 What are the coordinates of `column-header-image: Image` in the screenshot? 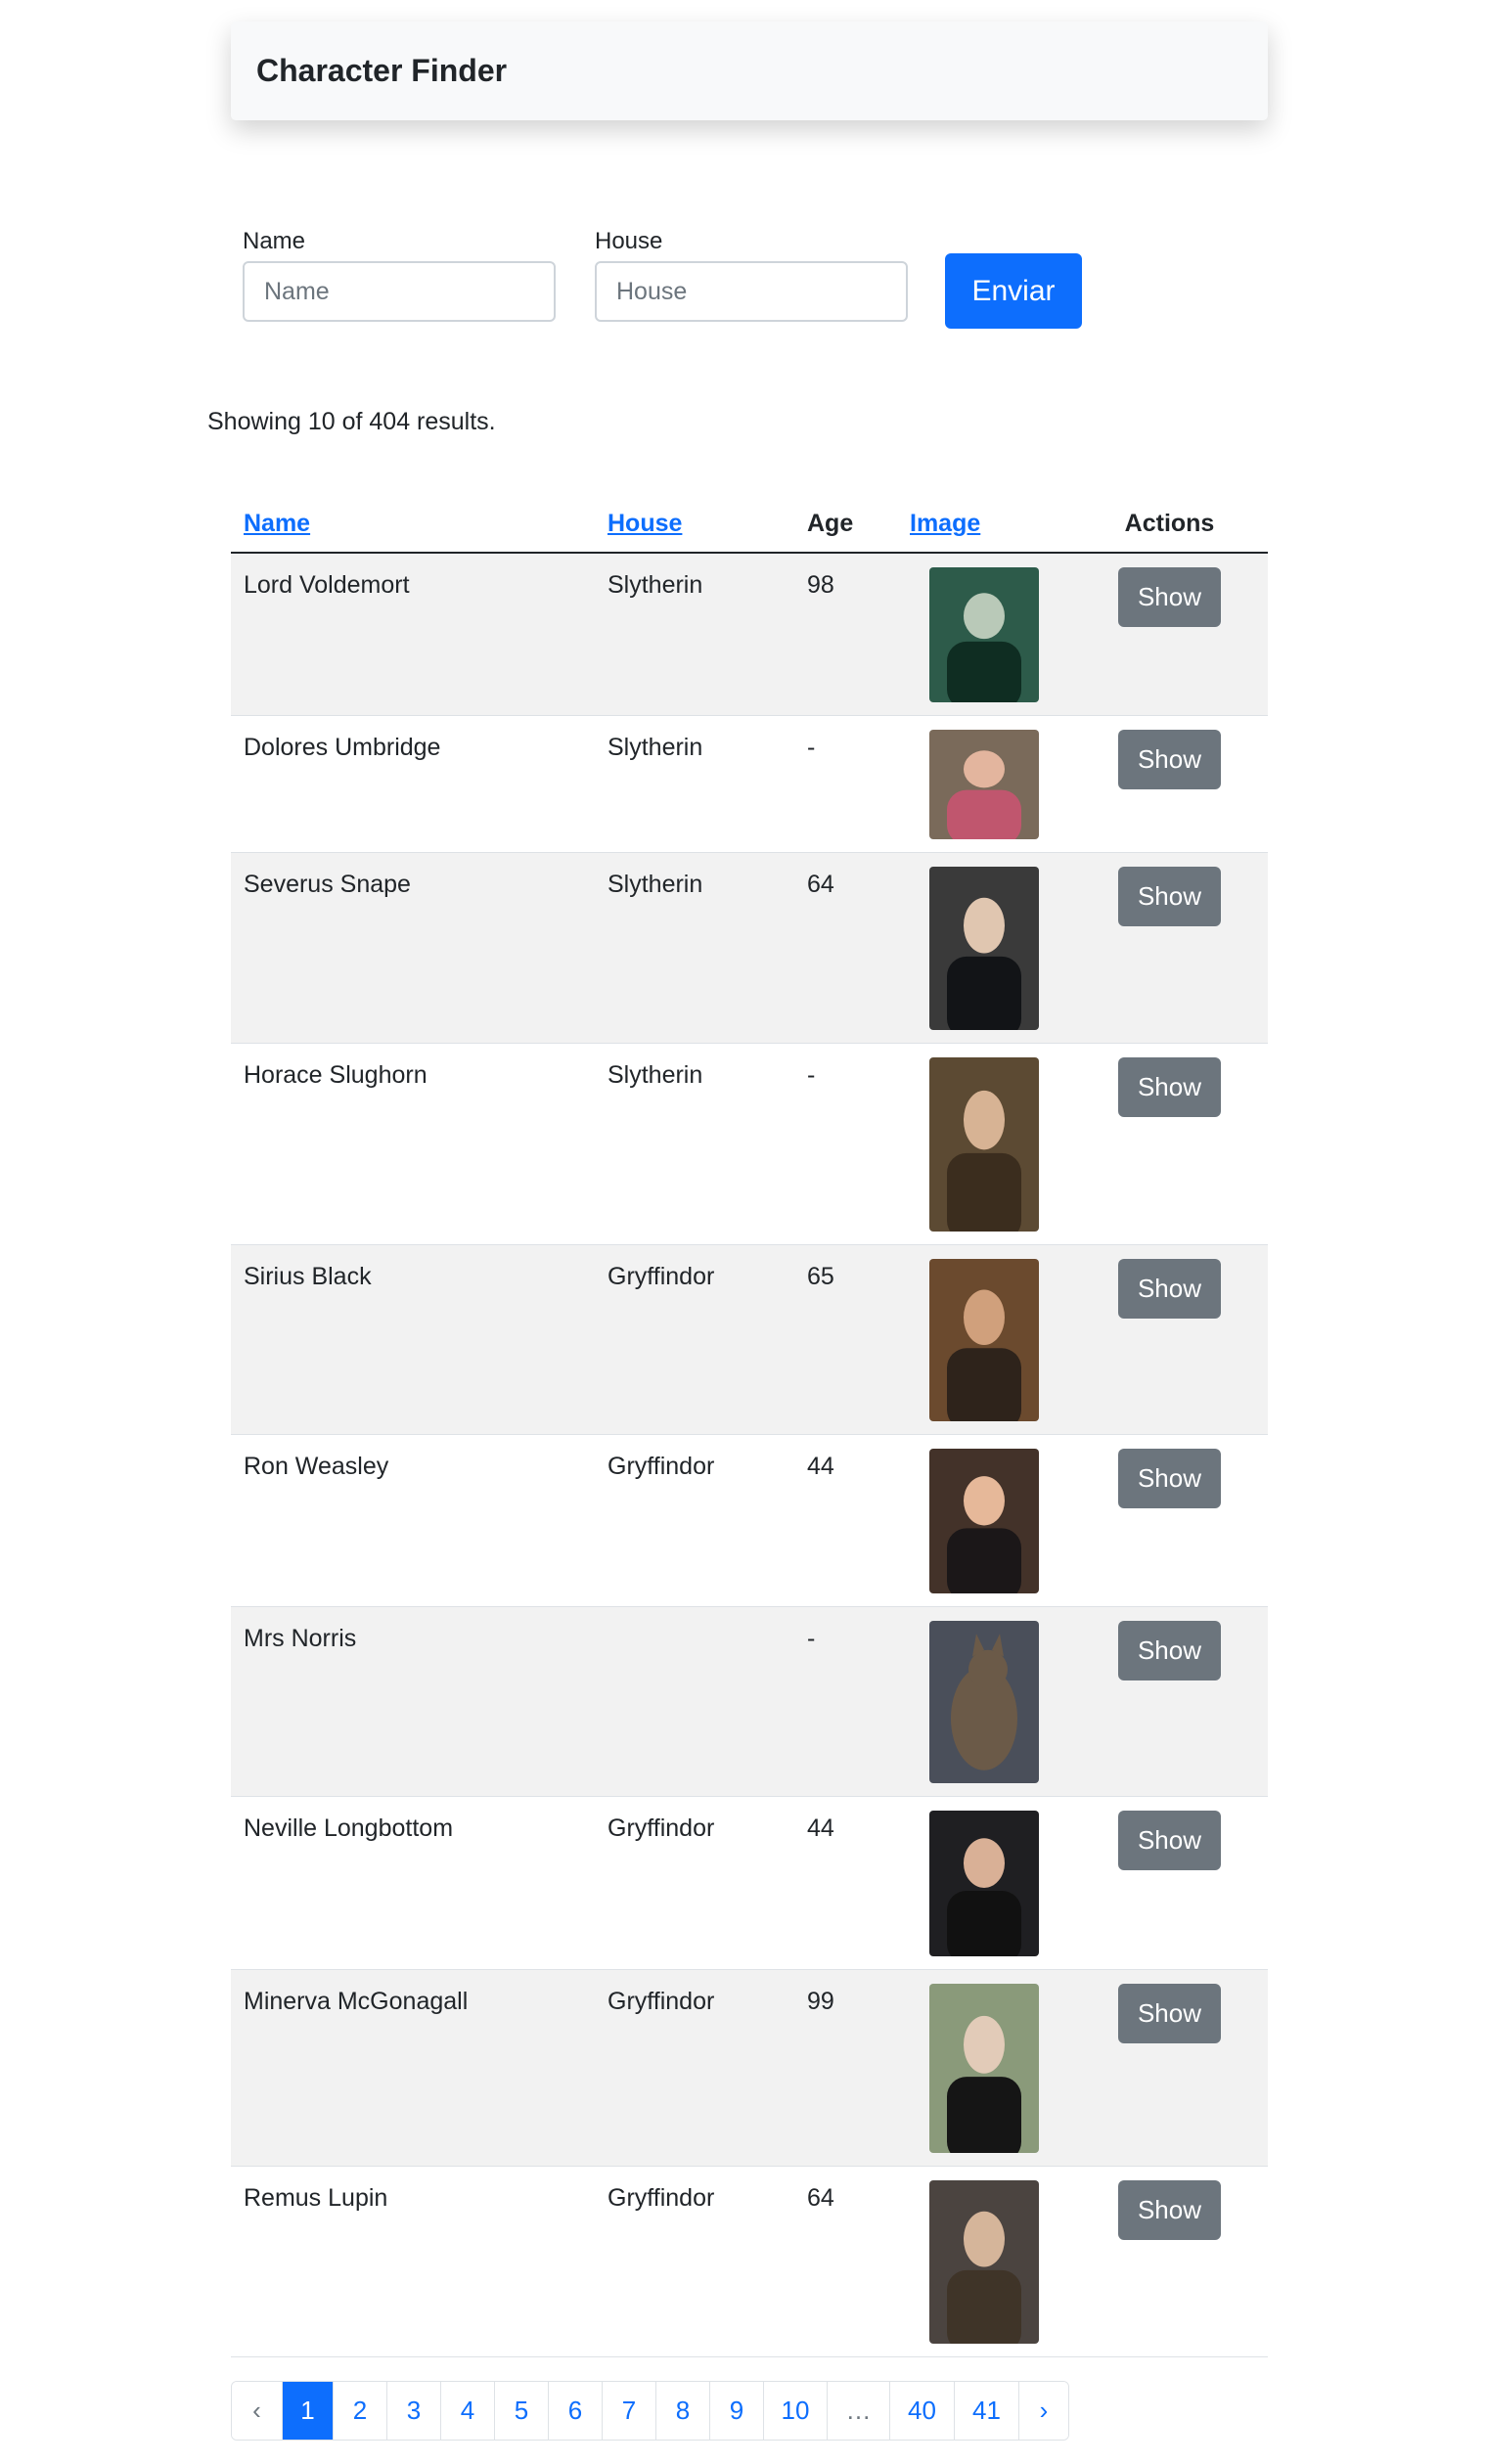 It's located at (984, 525).